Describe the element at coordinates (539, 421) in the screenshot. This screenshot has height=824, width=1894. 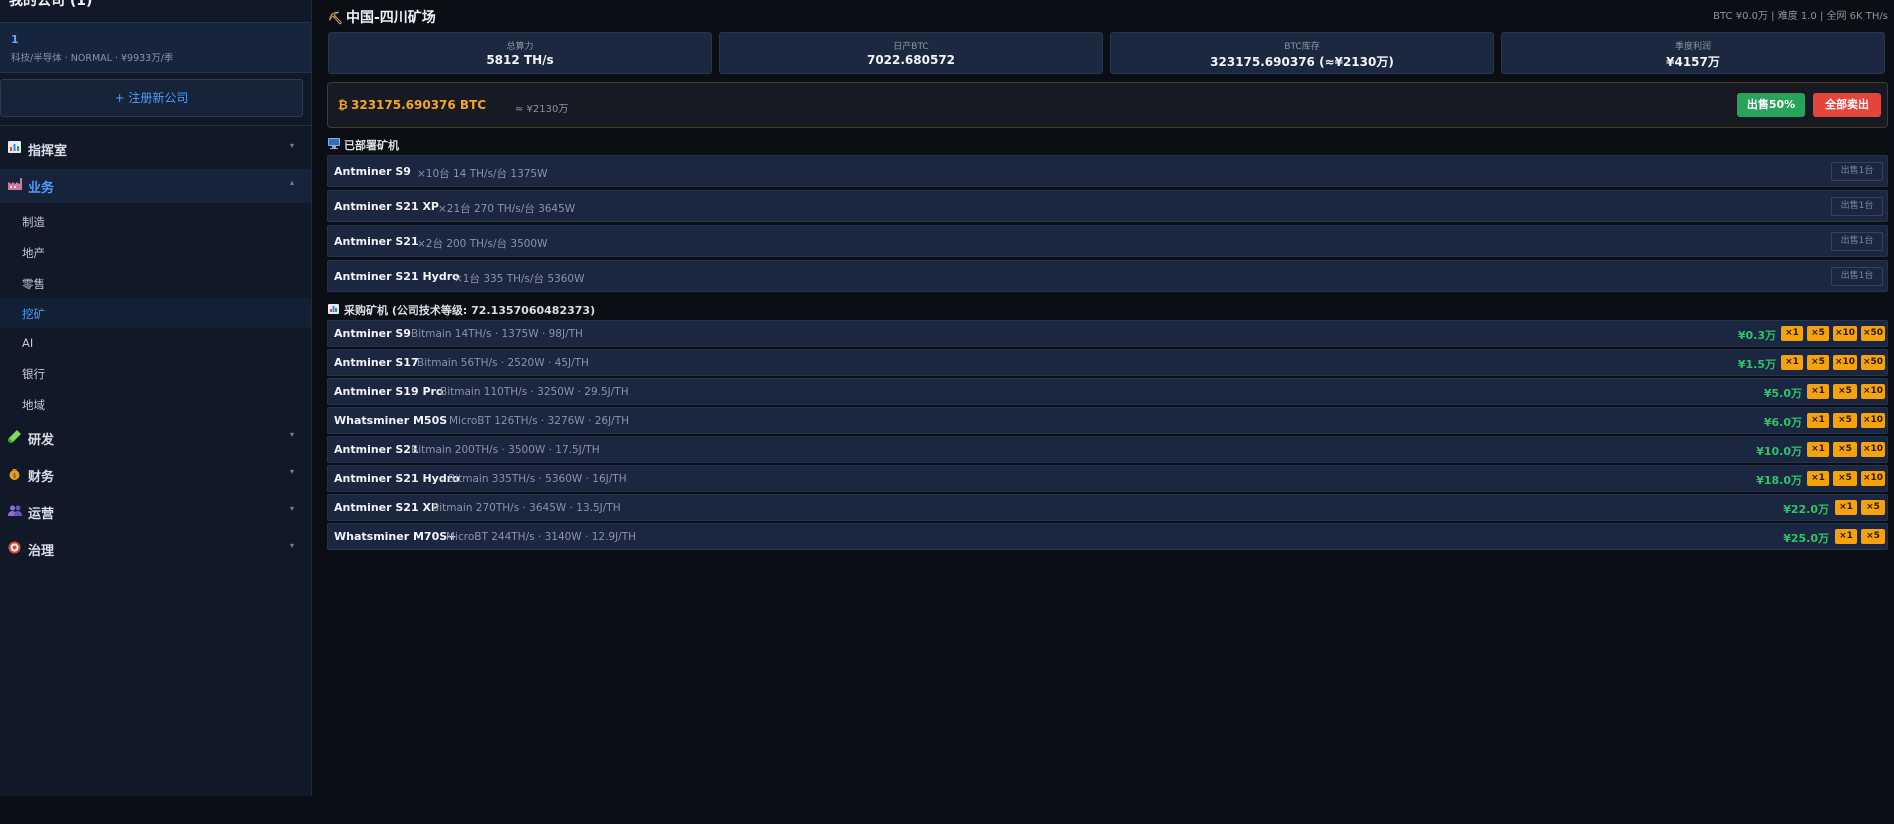
I see `miner-spec: MicroBT 126TH/s · 3276W · 26J/TH` at that location.